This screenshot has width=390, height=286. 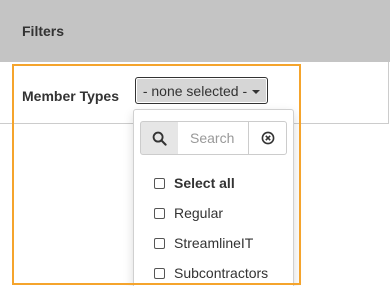 What do you see at coordinates (43, 31) in the screenshot?
I see `filters-title: Filters` at bounding box center [43, 31].